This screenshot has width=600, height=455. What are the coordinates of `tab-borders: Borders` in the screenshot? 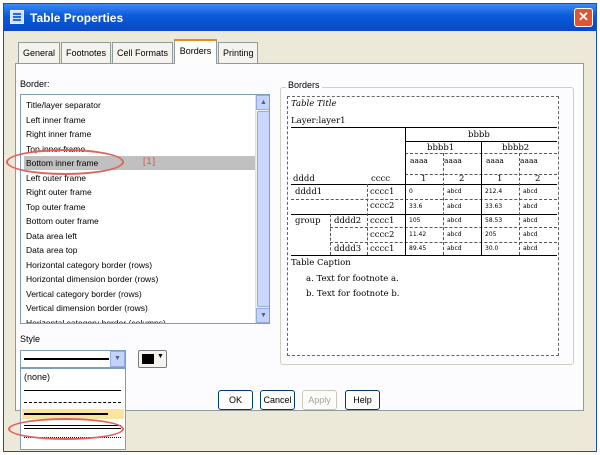 It's located at (195, 51).